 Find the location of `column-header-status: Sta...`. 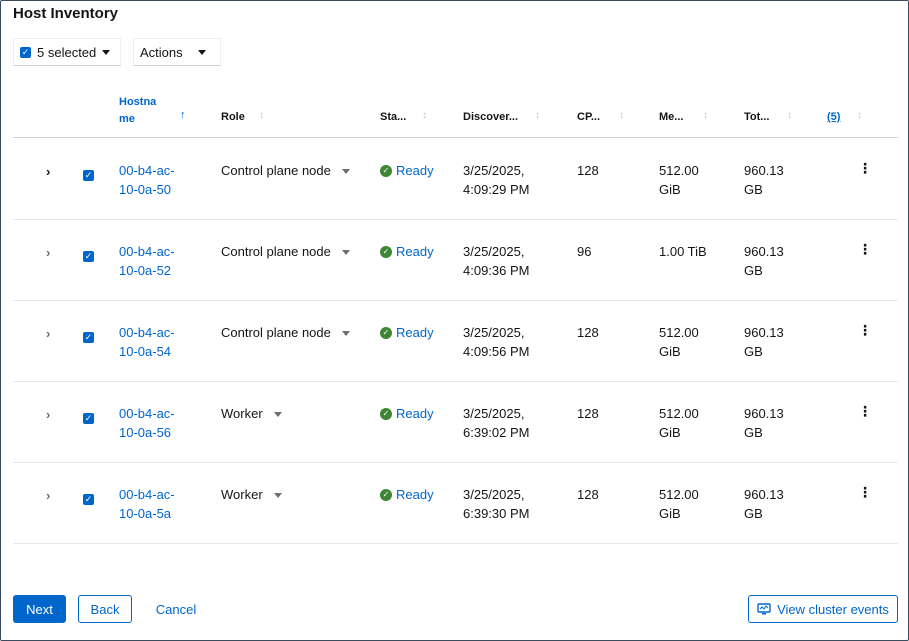

column-header-status: Sta... is located at coordinates (393, 117).